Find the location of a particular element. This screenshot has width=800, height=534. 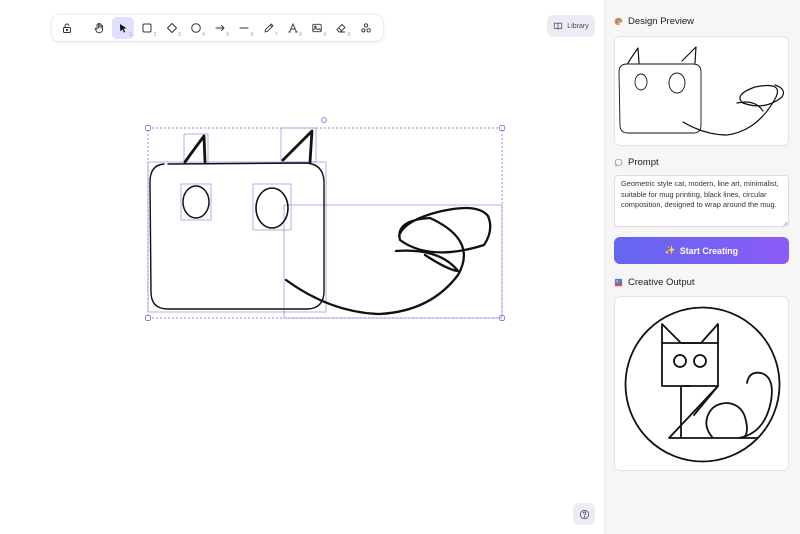

creative-output-image is located at coordinates (702, 384).